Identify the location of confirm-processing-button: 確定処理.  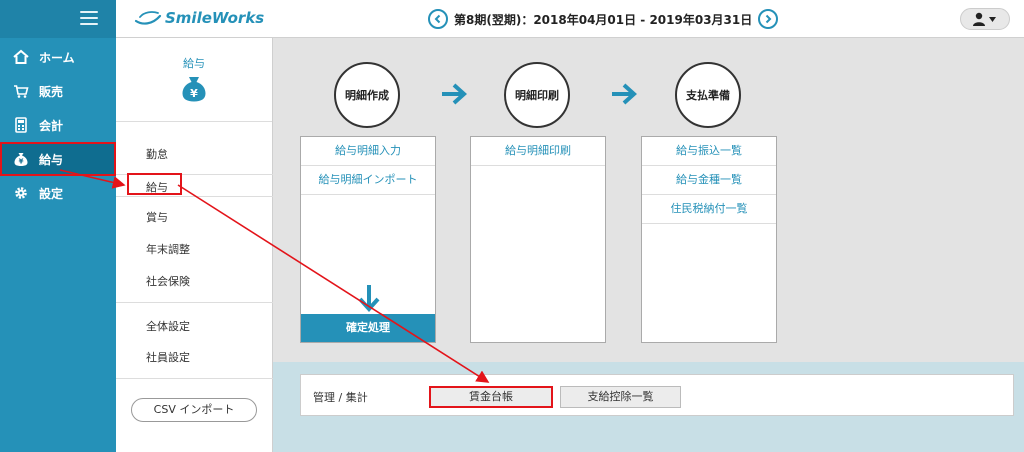
(368, 328).